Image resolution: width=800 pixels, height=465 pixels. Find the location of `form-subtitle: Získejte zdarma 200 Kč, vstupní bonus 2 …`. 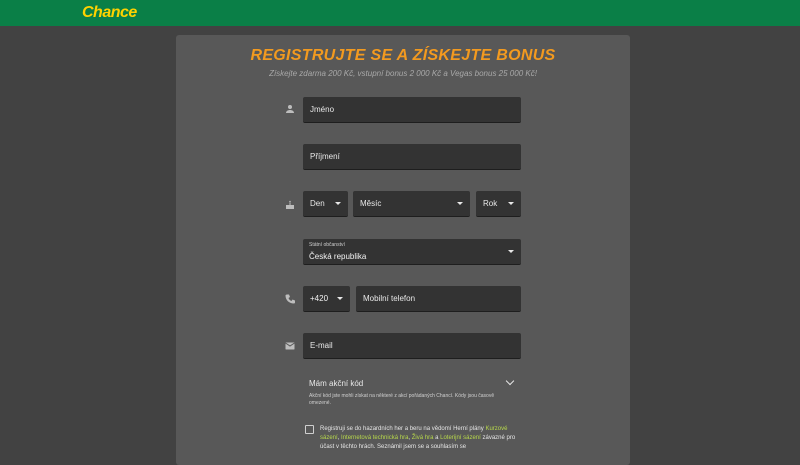

form-subtitle: Získejte zdarma 200 Kč, vstupní bonus 2 … is located at coordinates (403, 73).